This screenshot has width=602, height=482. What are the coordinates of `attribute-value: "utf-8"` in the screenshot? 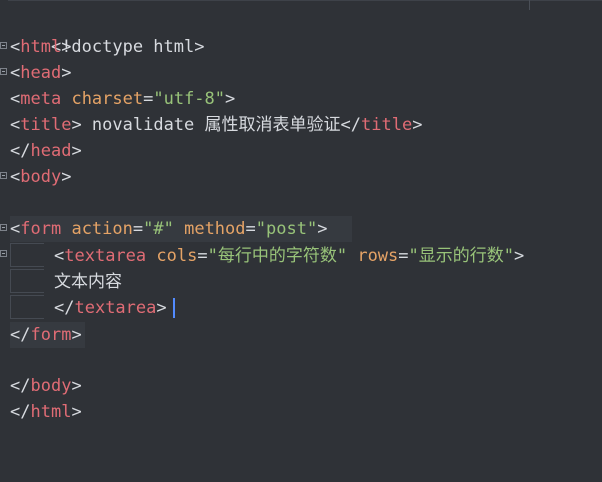 It's located at (189, 99).